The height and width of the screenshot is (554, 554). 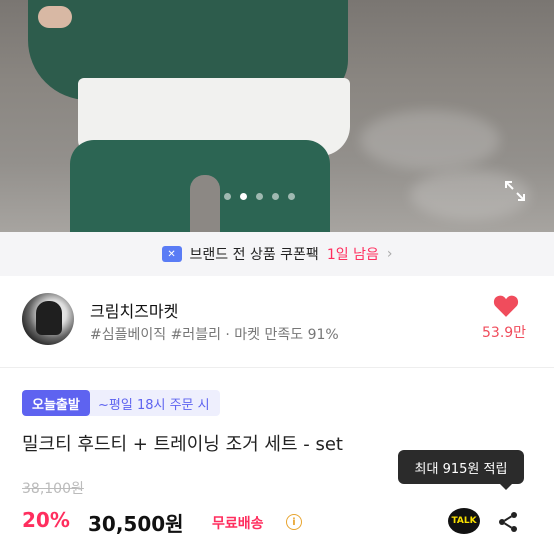 I want to click on chevron-right-icon: ›, so click(x=389, y=254).